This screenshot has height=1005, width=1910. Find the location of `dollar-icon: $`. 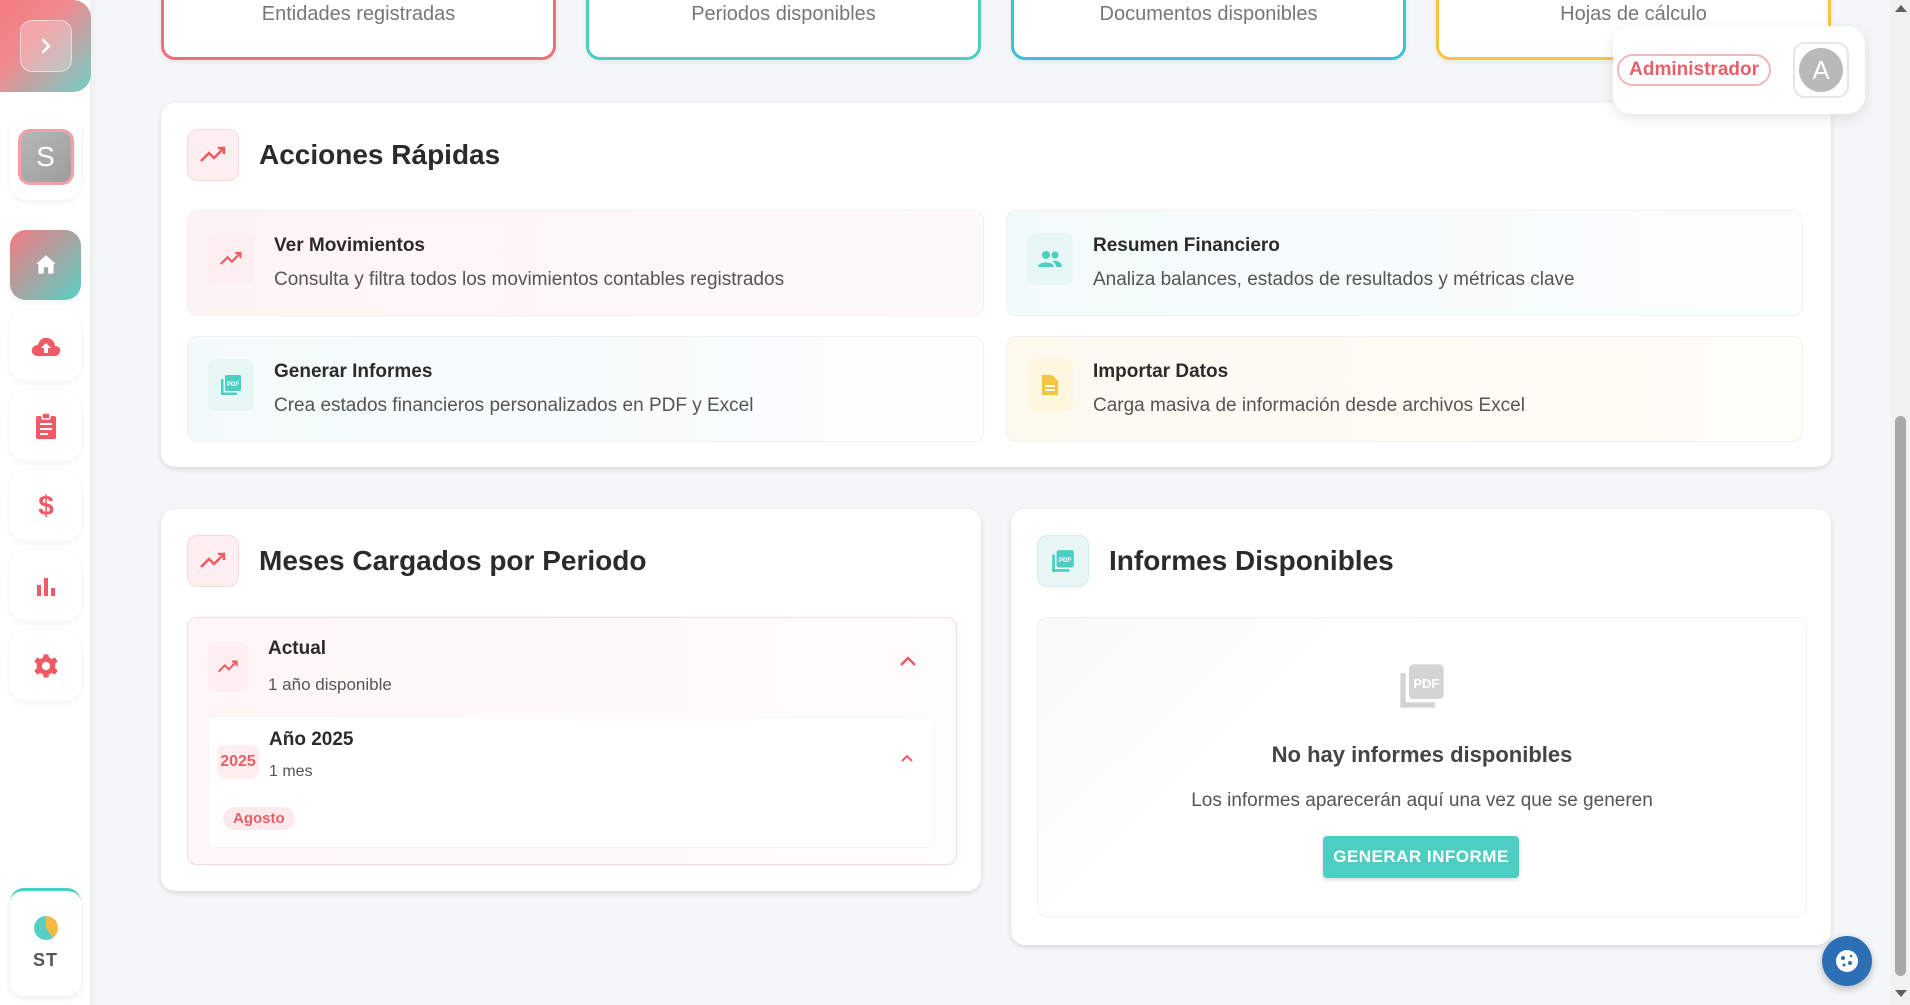

dollar-icon: $ is located at coordinates (46, 506).